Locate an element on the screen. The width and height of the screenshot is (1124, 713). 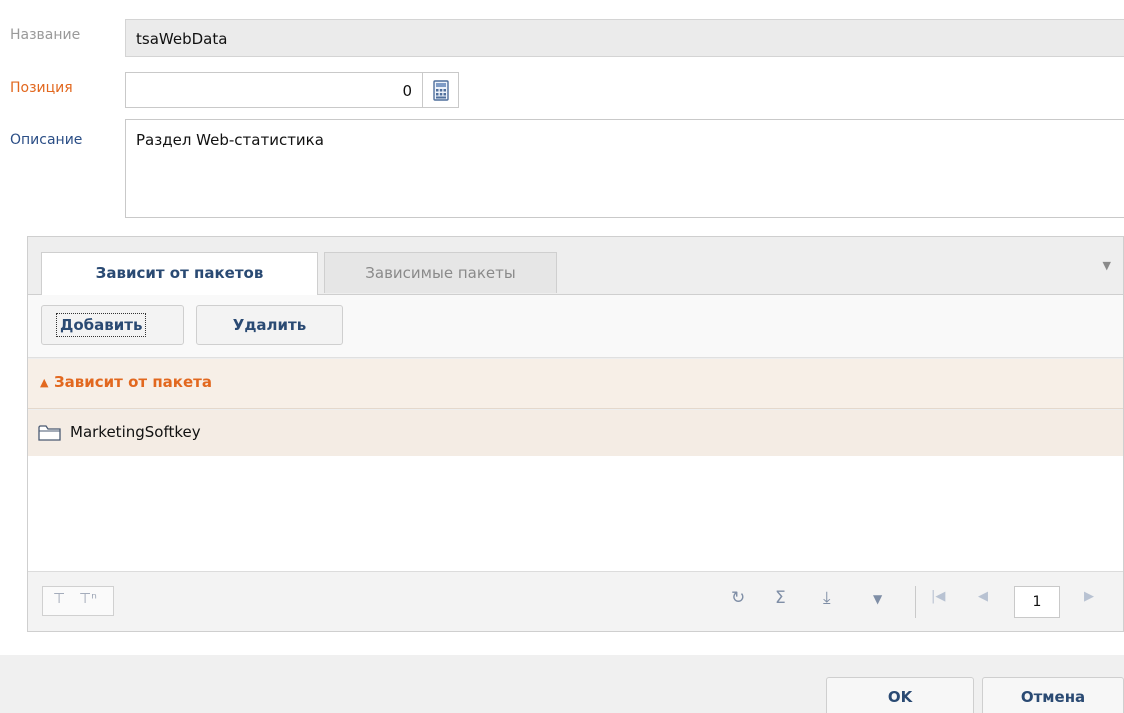
cancel-button: Отмена is located at coordinates (1053, 695).